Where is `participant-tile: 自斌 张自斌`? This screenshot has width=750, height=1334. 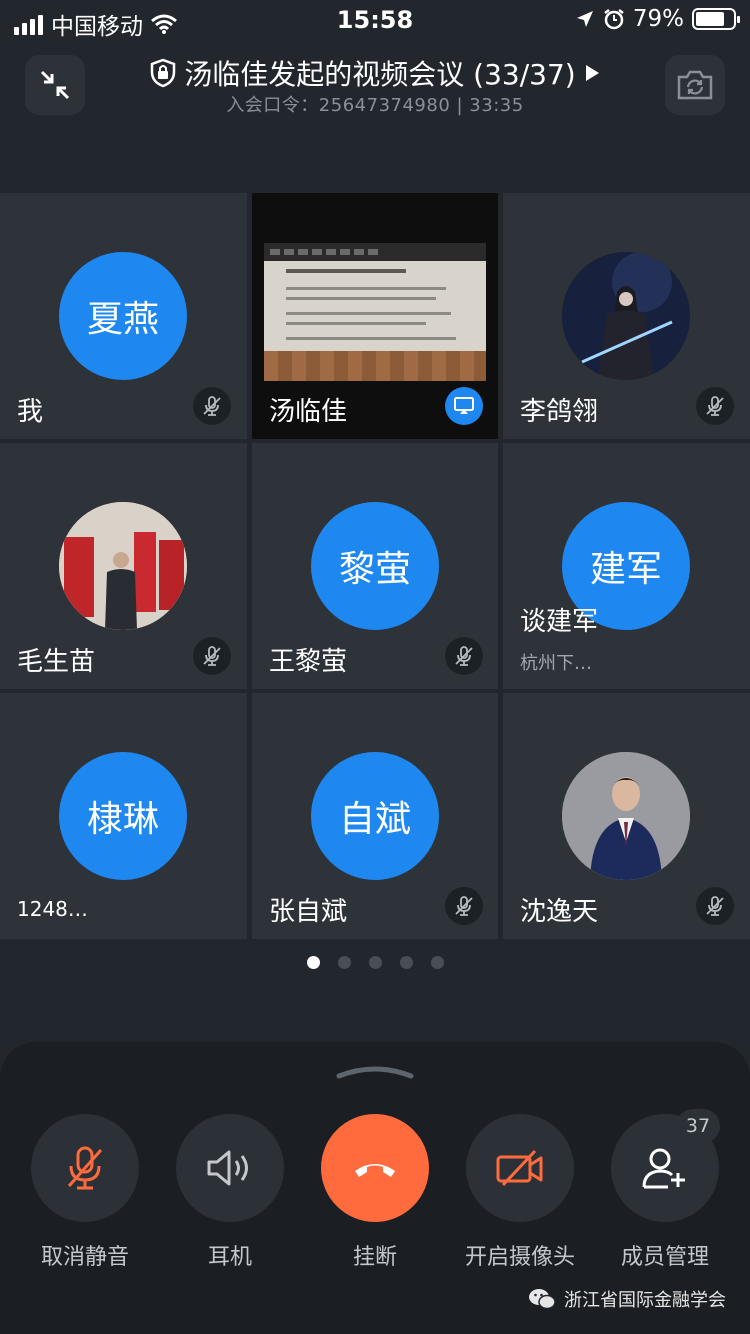 participant-tile: 自斌 张自斌 is located at coordinates (375, 816).